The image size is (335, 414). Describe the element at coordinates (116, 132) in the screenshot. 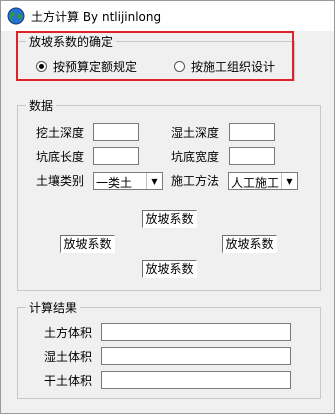

I see `excavation-depth-input` at that location.